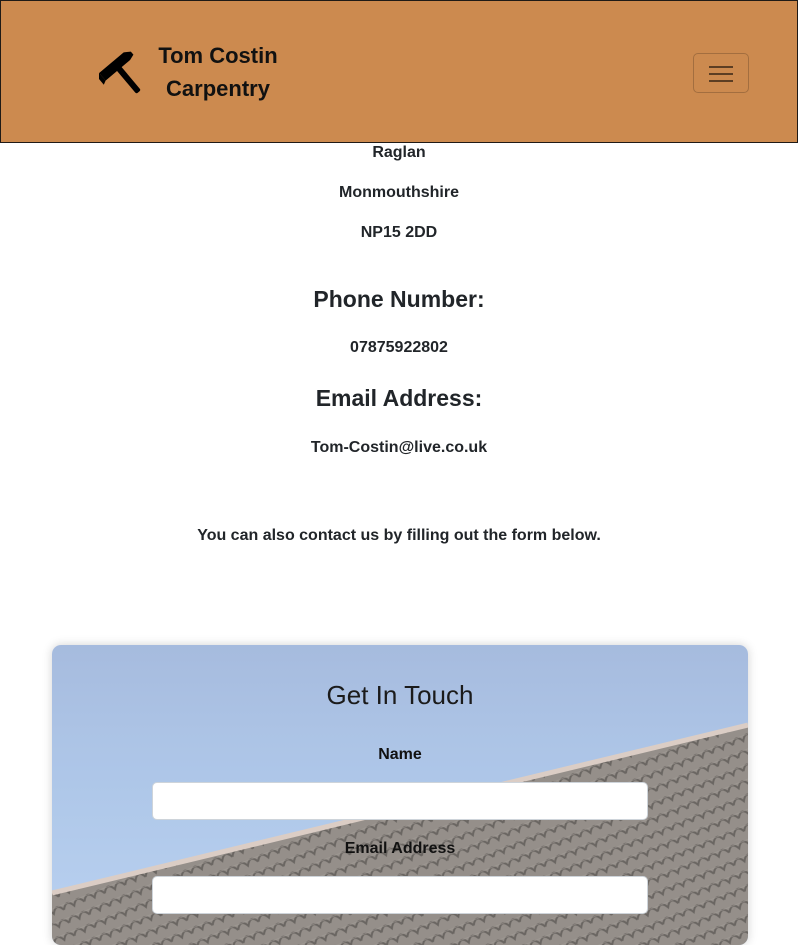 Image resolution: width=798 pixels, height=945 pixels. What do you see at coordinates (721, 73) in the screenshot?
I see `menu-toggle-button` at bounding box center [721, 73].